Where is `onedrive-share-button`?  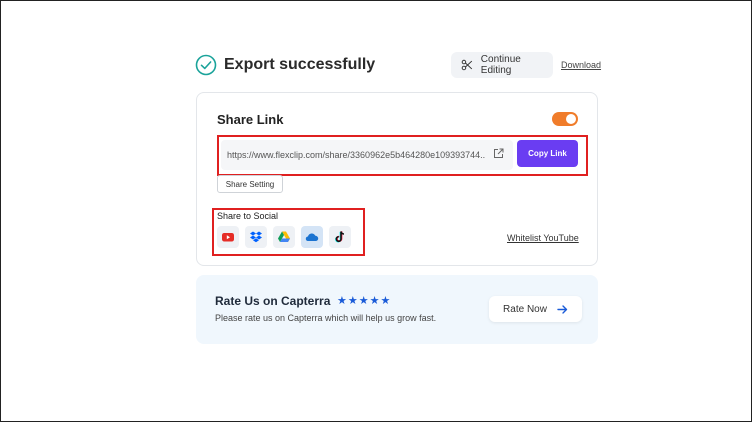 onedrive-share-button is located at coordinates (312, 237).